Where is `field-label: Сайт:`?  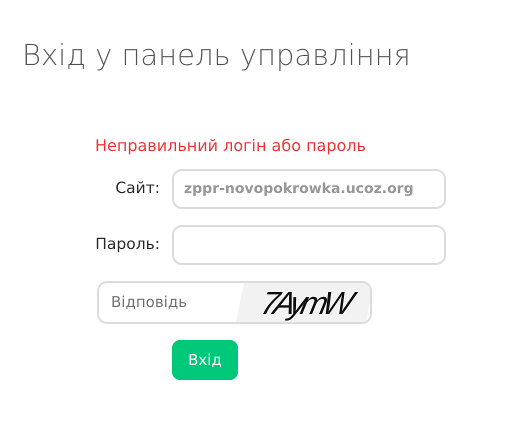
field-label: Сайт: is located at coordinates (137, 189).